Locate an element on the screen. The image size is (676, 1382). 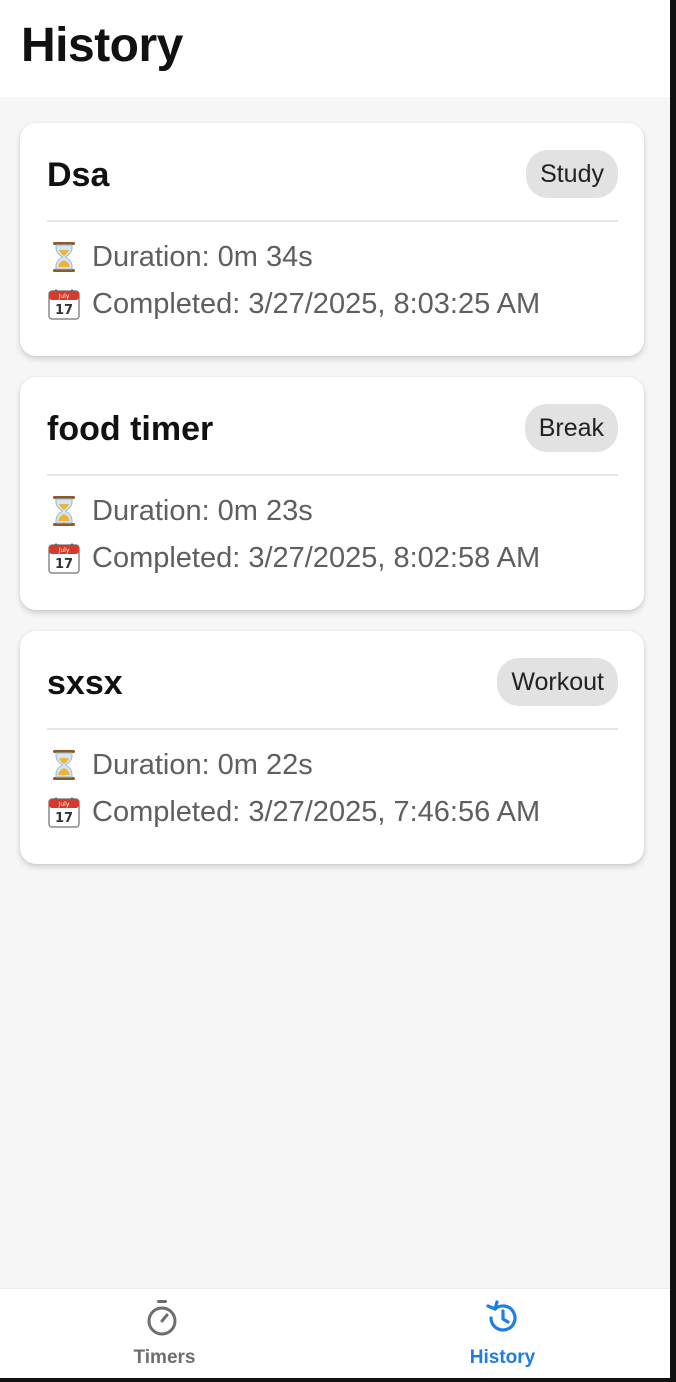
category-badge: Workout is located at coordinates (557, 682).